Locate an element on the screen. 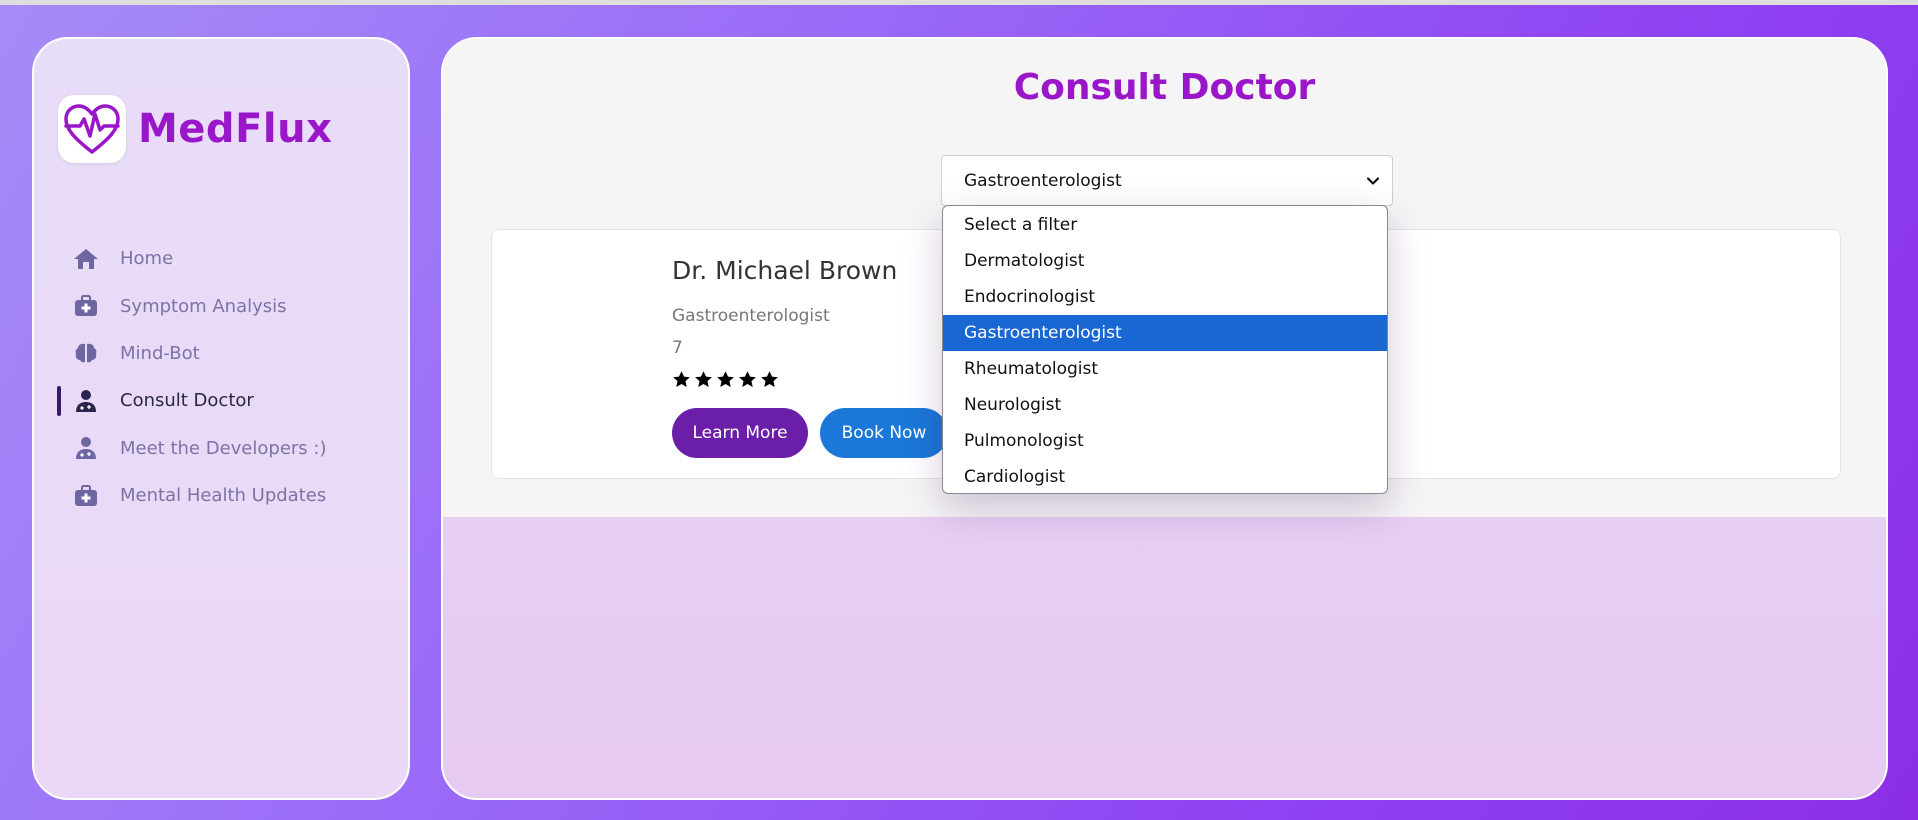 This screenshot has height=820, width=1918. doctor-name: Dr. Michael Brown is located at coordinates (785, 270).